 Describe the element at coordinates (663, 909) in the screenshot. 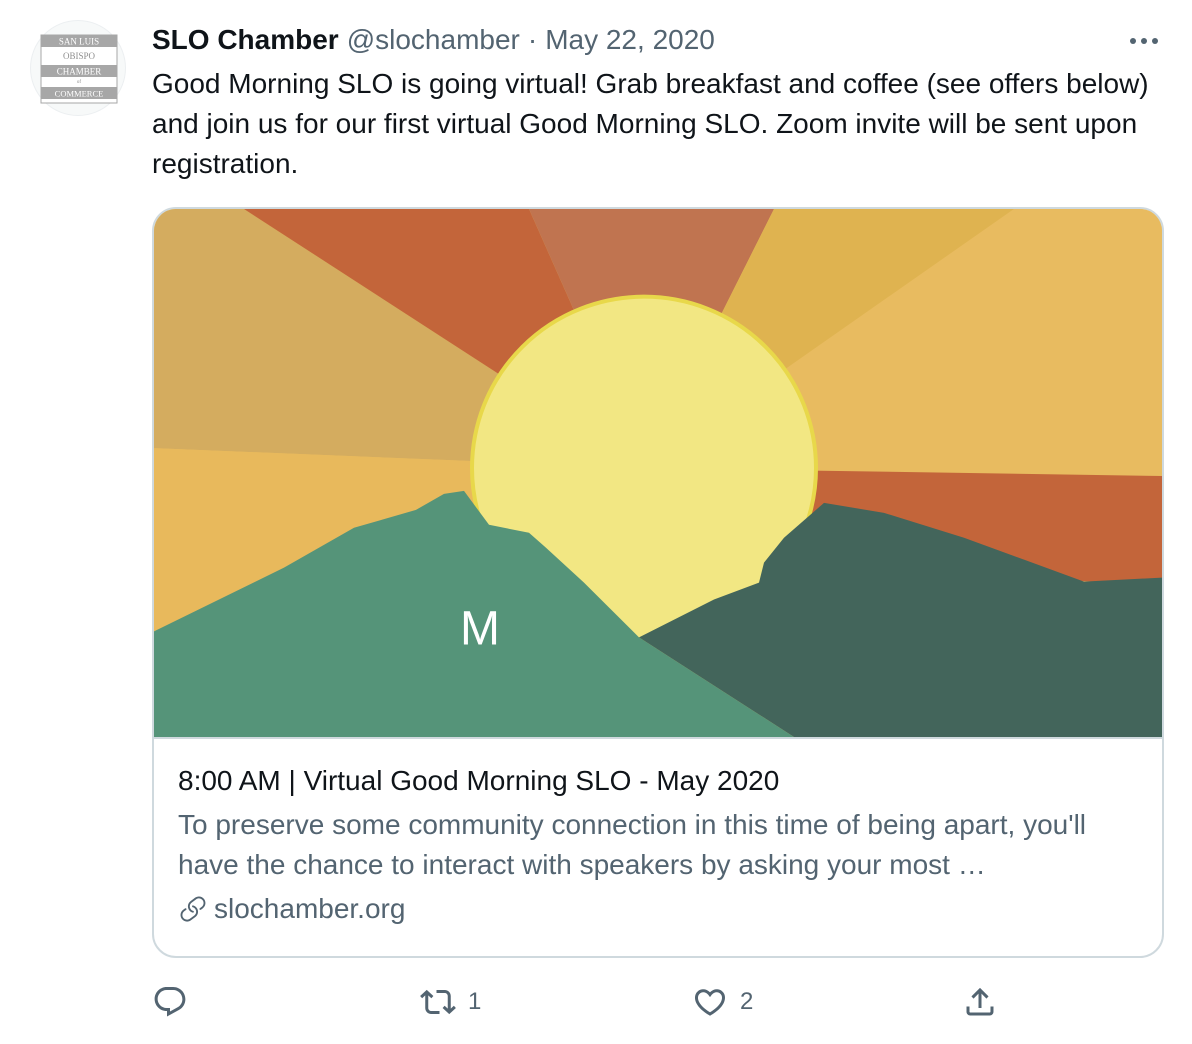

I see `card-link-row: slochamber.org` at that location.